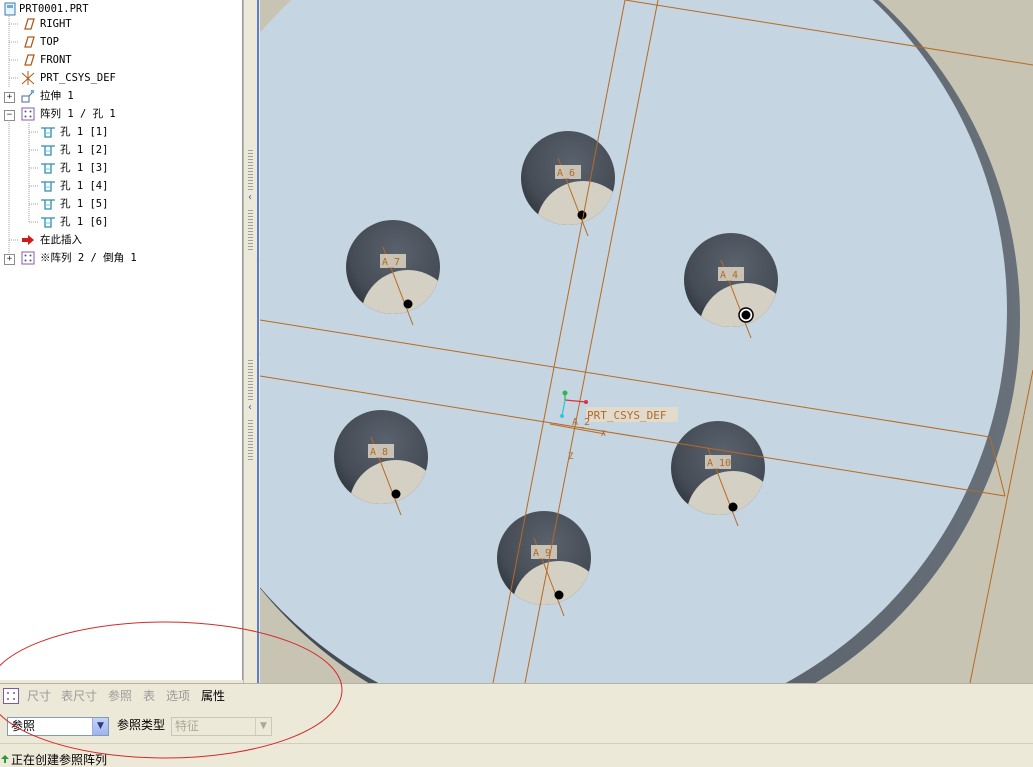 This screenshot has width=1033, height=767. Describe the element at coordinates (59, 760) in the screenshot. I see `status-message: 正在创建参照阵列` at that location.